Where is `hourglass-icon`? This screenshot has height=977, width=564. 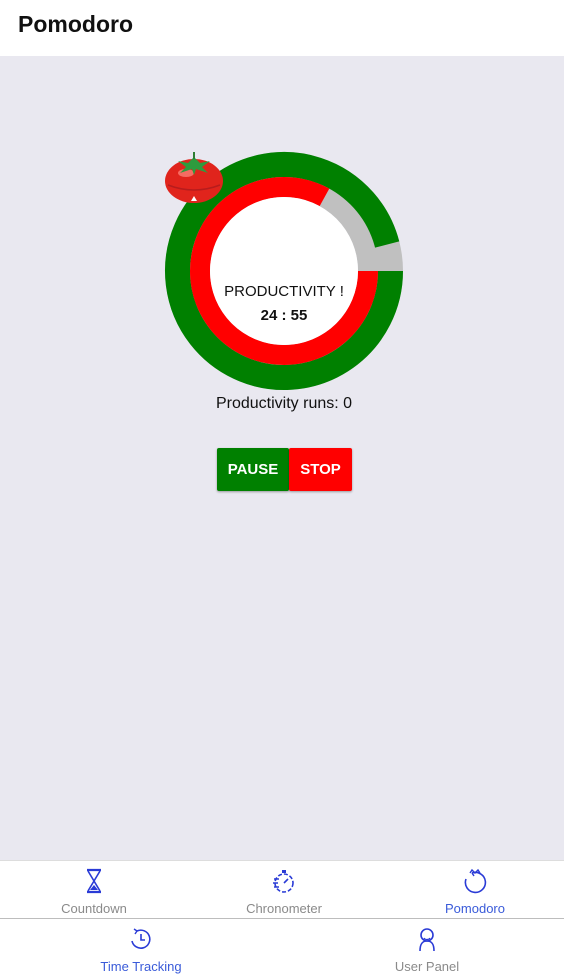
hourglass-icon is located at coordinates (94, 881).